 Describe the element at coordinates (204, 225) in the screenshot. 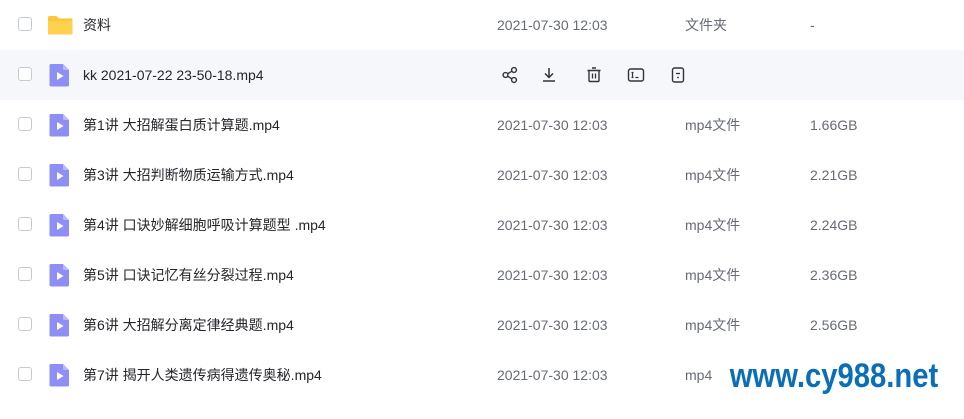

I see `file-name: 第4讲 口诀妙解细胞呼吸计算题型 .mp4` at that location.